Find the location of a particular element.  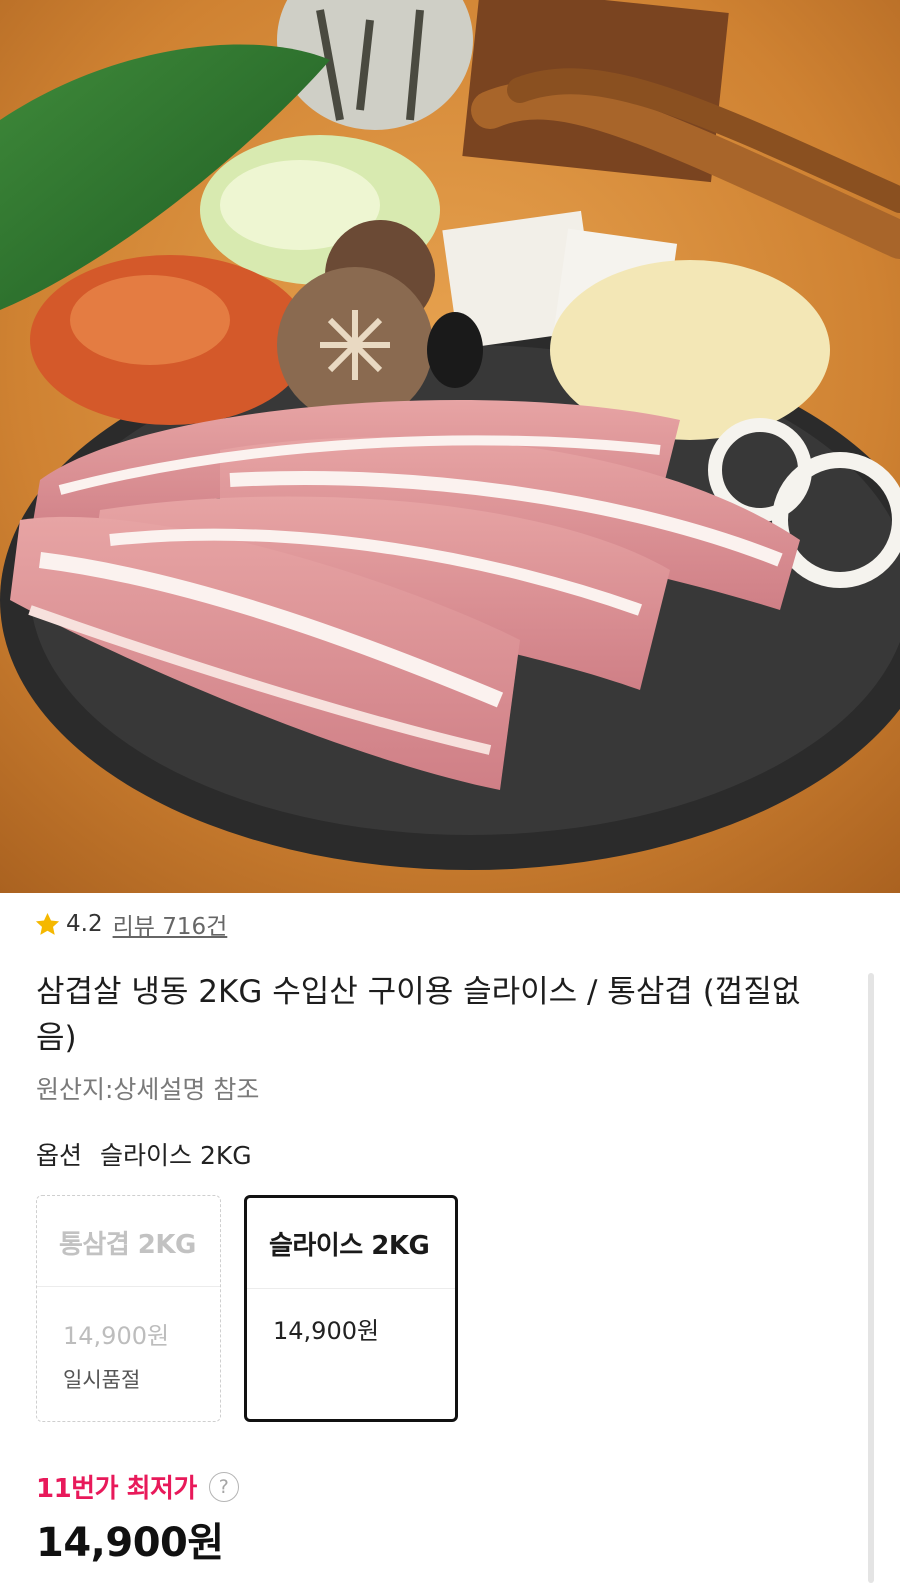

option-soldout-status: 일시품절 is located at coordinates (102, 1380).